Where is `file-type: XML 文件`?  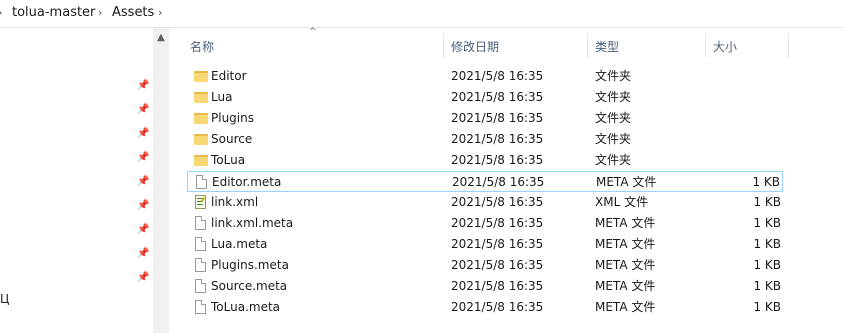
file-type: XML 文件 is located at coordinates (622, 202).